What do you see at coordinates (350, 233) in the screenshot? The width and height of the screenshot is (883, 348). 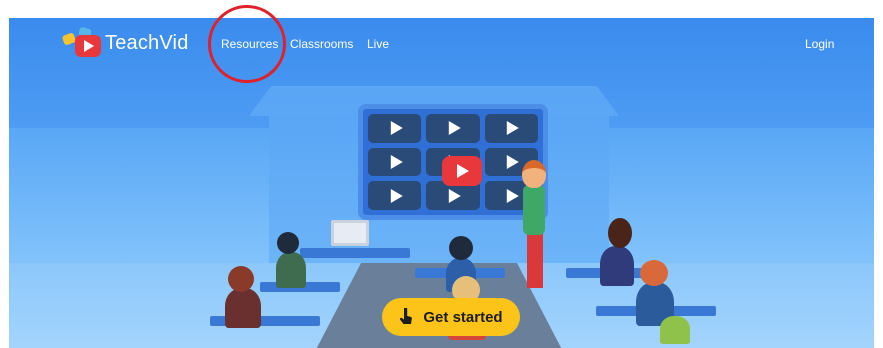 I see `computer-monitor` at bounding box center [350, 233].